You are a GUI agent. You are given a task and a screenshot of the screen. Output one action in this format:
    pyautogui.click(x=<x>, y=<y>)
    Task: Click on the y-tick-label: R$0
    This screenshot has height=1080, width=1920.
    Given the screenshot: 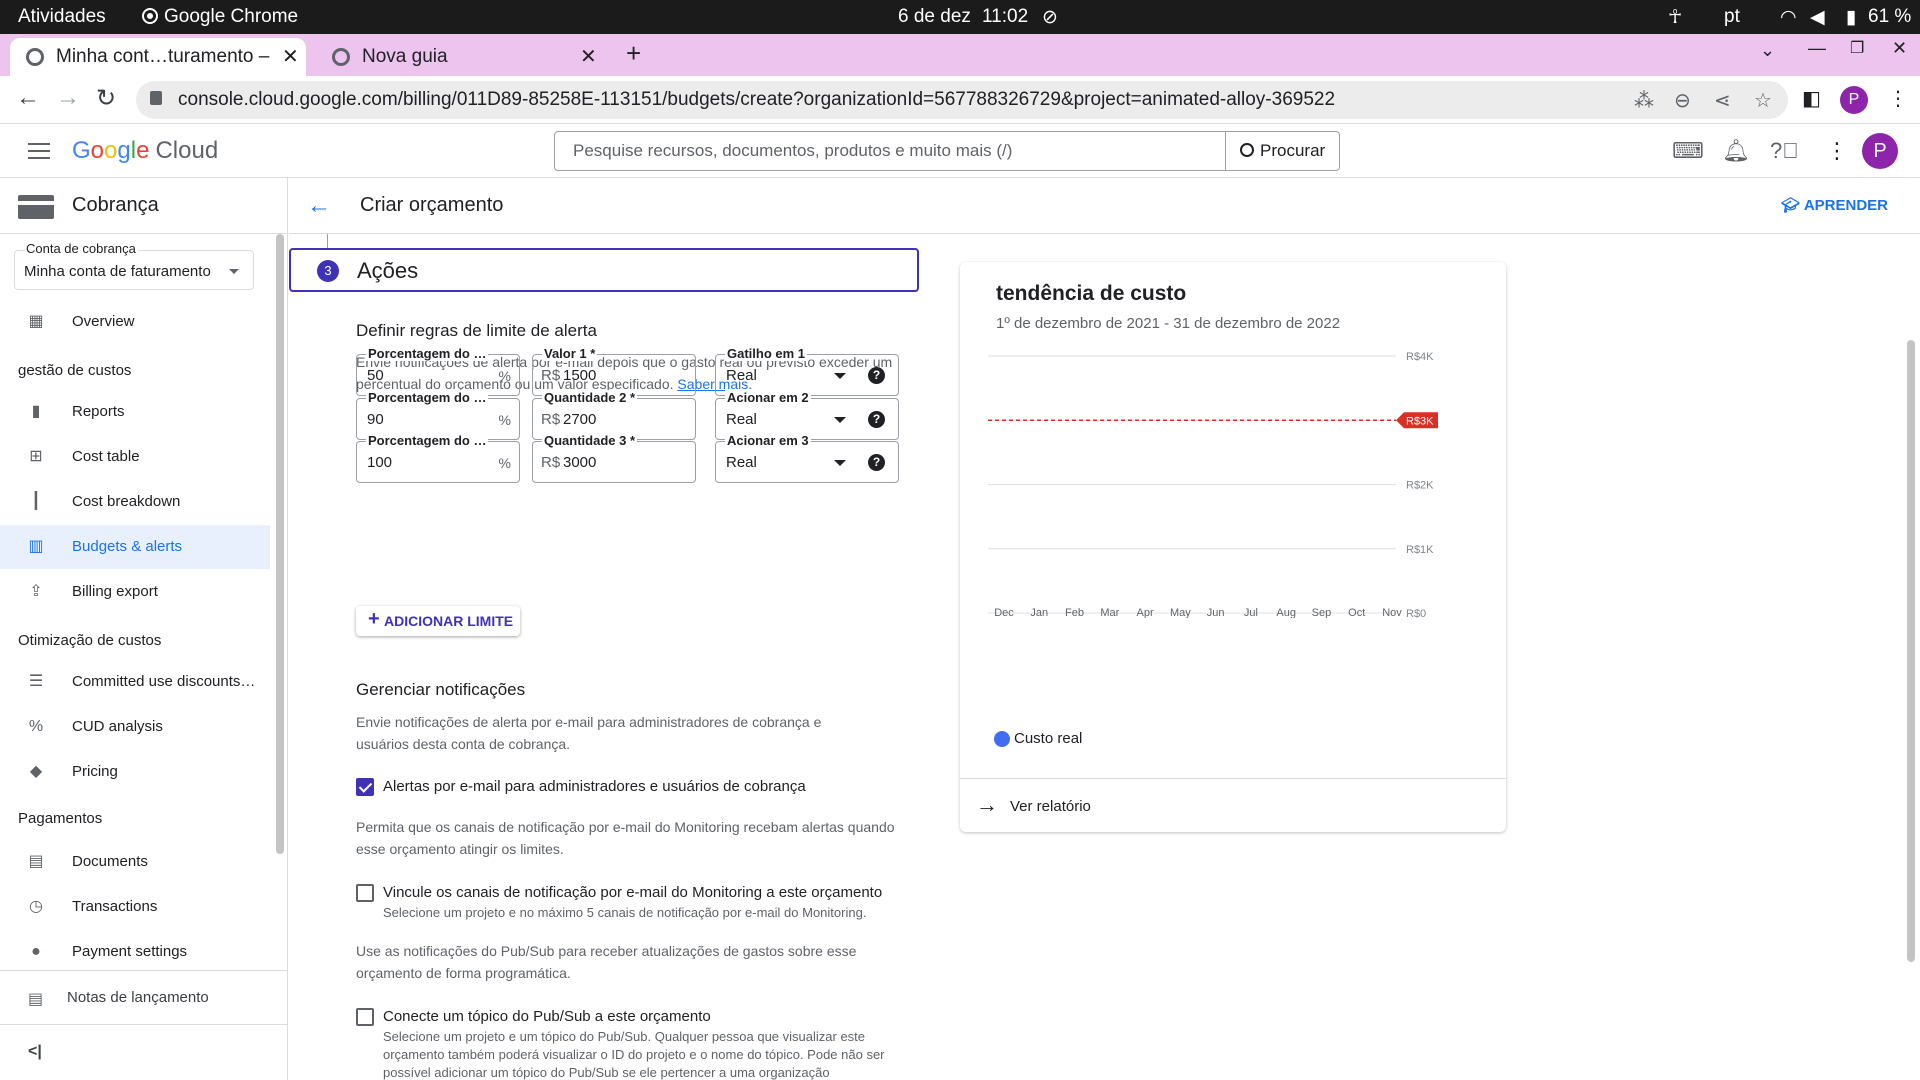 What is the action you would take?
    pyautogui.click(x=1416, y=613)
    